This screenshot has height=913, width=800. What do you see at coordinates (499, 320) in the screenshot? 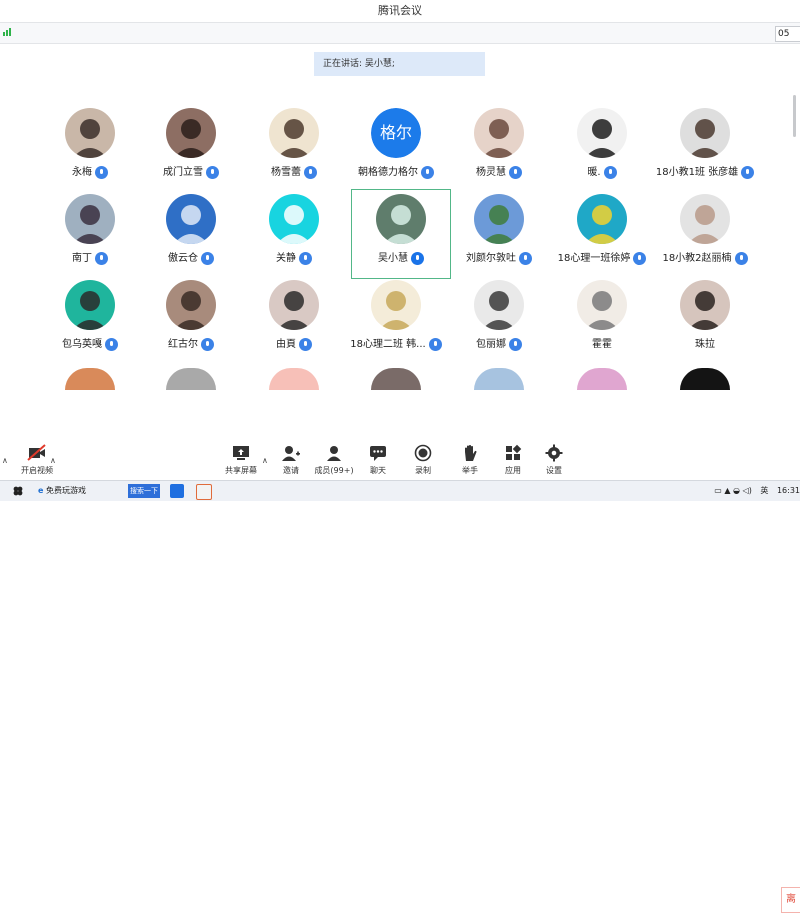
I see `participant-tile: 包丽娜` at bounding box center [499, 320].